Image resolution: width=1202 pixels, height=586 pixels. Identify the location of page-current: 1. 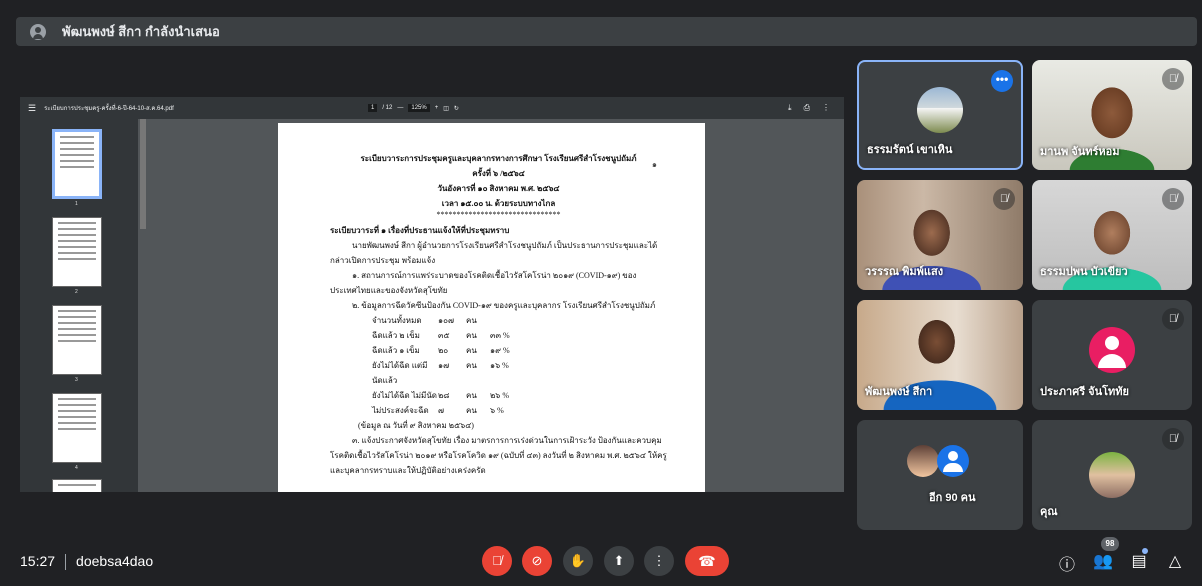
(373, 108).